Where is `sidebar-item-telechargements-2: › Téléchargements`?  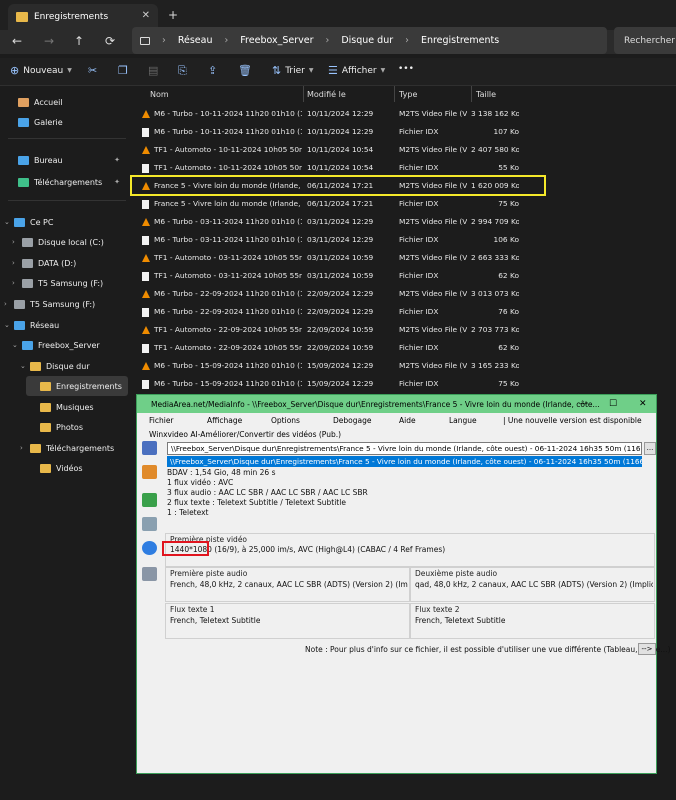
sidebar-item-telechargements-2: › Téléchargements is located at coordinates (73, 448).